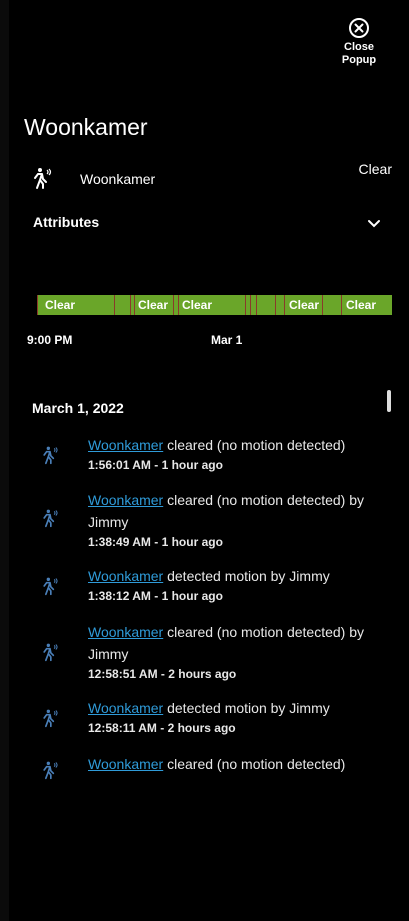  Describe the element at coordinates (50, 340) in the screenshot. I see `timeline-axis-label: 9:00 PM` at that location.